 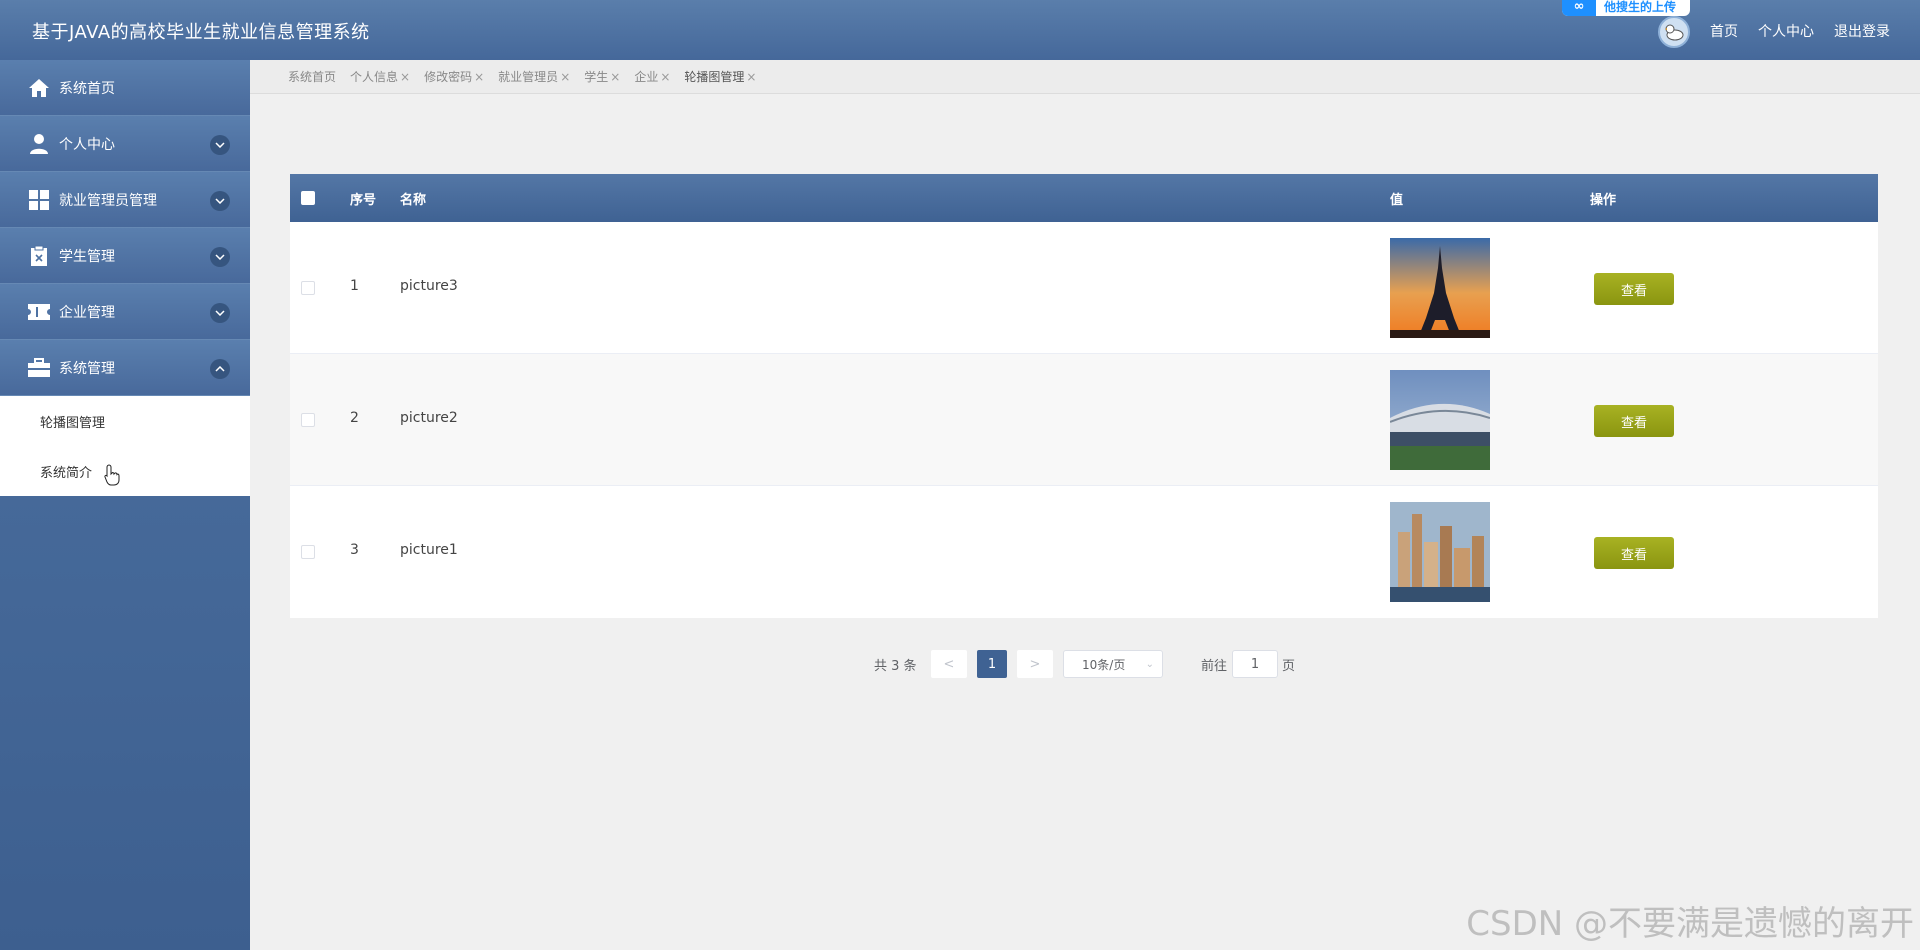 I want to click on ticket-icon, so click(x=39, y=312).